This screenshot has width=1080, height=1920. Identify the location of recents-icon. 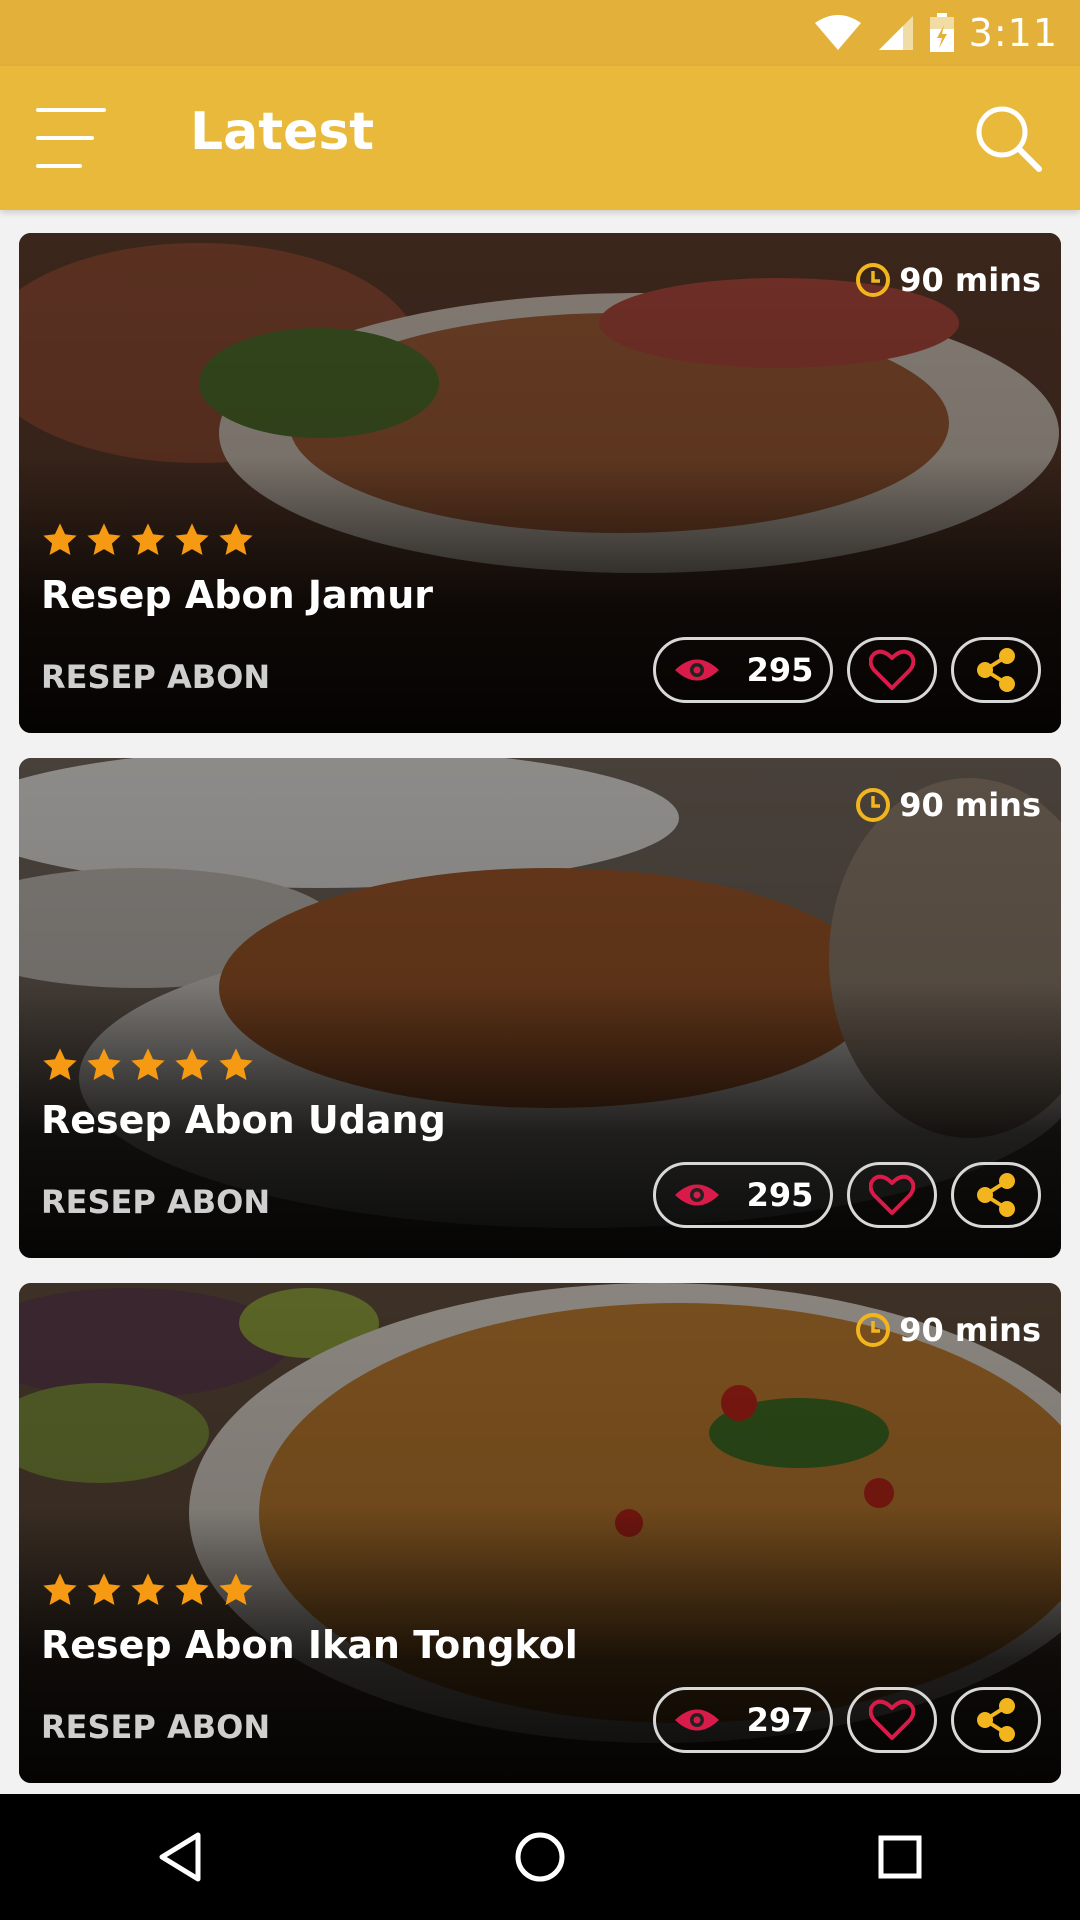
(900, 1857).